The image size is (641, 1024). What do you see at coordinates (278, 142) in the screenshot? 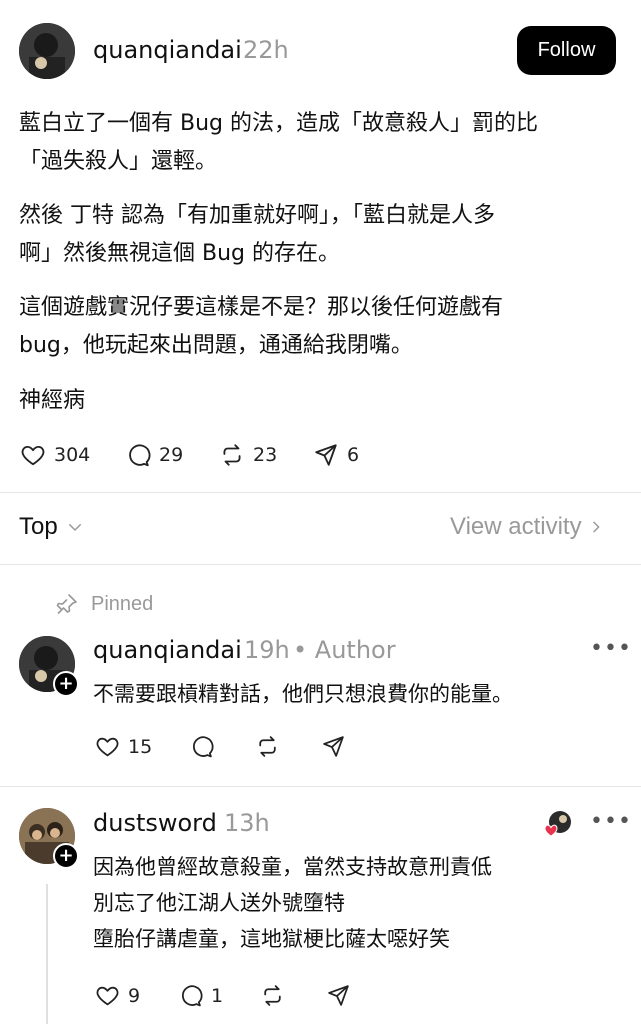
I see `post-paragraph-1: 藍白立了一個有 Bug 的法，造成「故意殺人」罰的比 「過失殺人」還輕。` at bounding box center [278, 142].